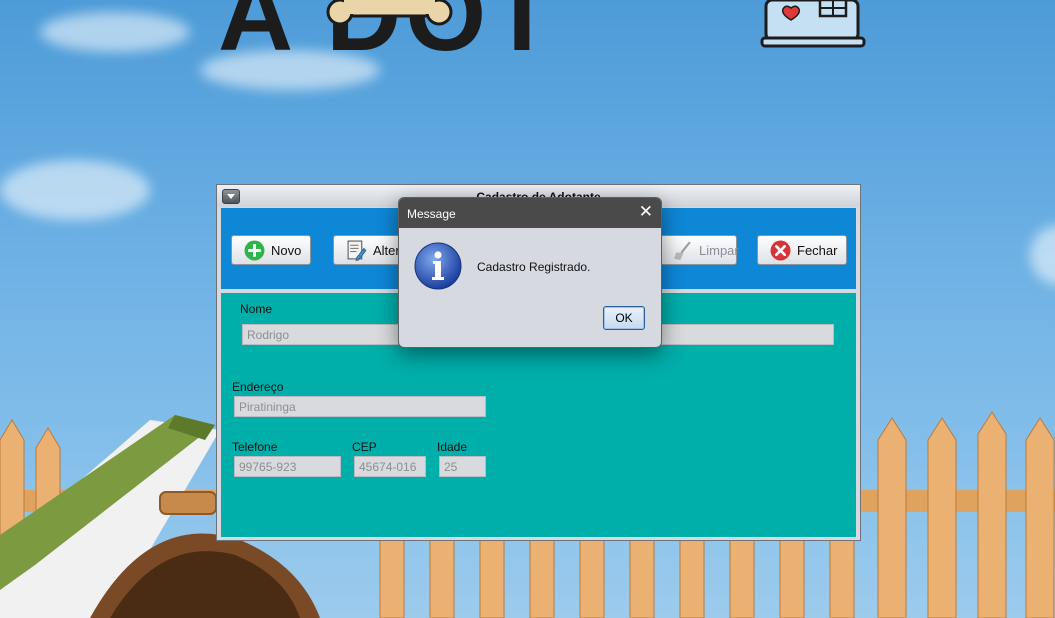  Describe the element at coordinates (254, 250) in the screenshot. I see `plus-icon` at that location.